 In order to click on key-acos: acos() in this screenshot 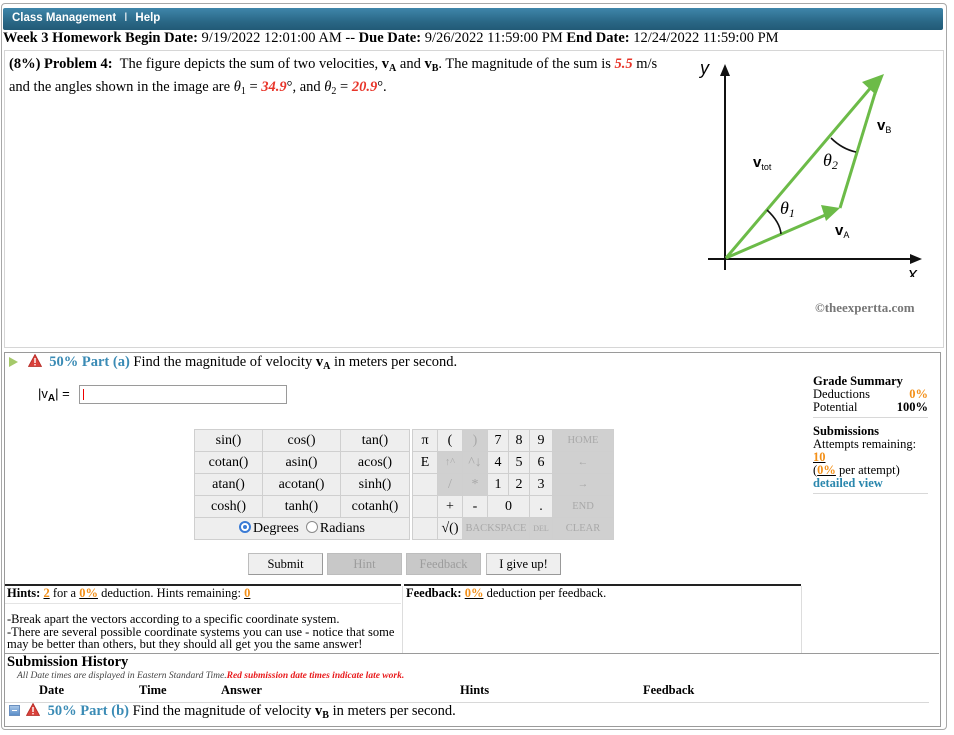, I will do `click(375, 462)`.